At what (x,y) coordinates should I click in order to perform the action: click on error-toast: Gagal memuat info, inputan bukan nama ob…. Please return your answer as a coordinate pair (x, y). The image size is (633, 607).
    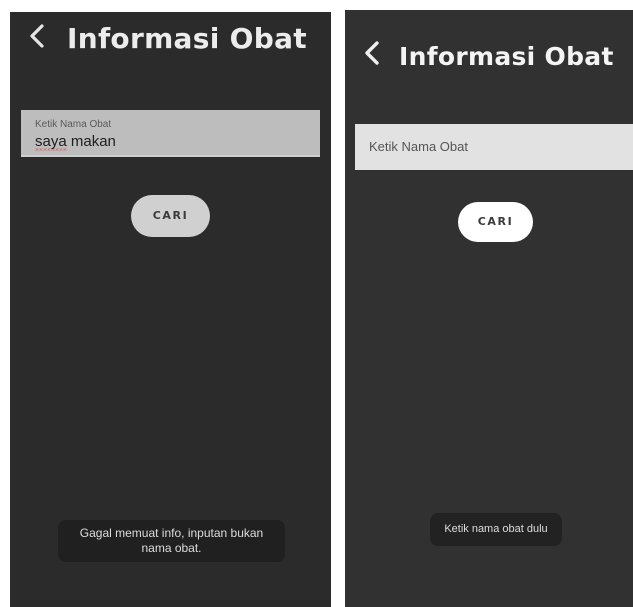
    Looking at the image, I should click on (171, 541).